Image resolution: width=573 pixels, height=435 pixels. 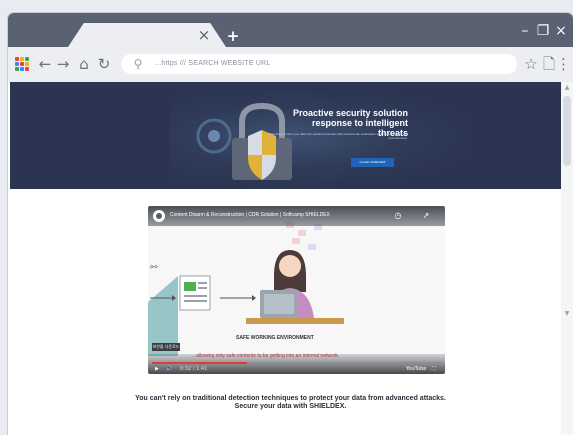 I want to click on minimize-icon: –, so click(x=525, y=31).